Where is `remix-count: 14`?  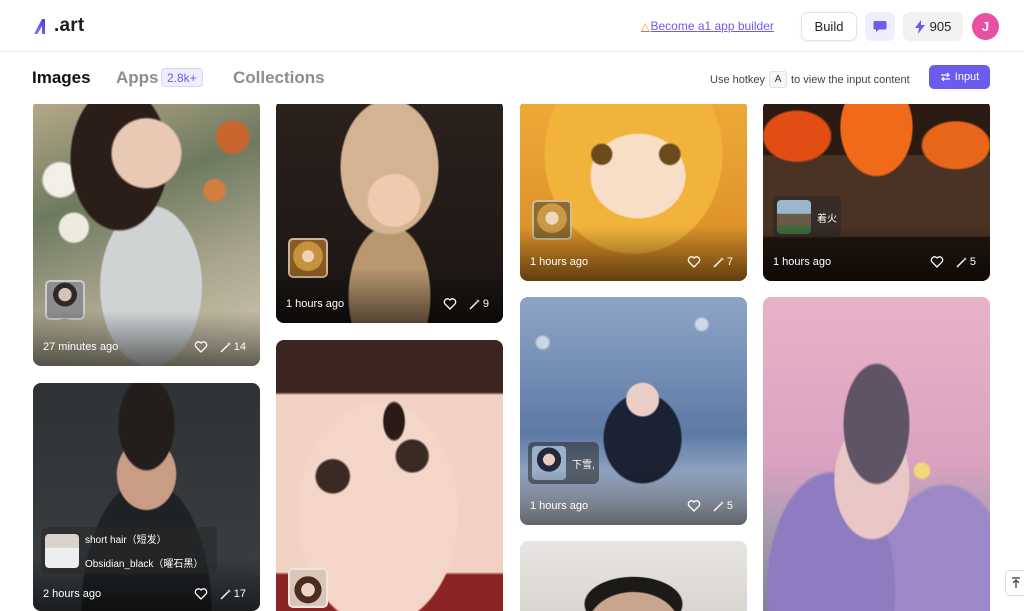 remix-count: 14 is located at coordinates (233, 347).